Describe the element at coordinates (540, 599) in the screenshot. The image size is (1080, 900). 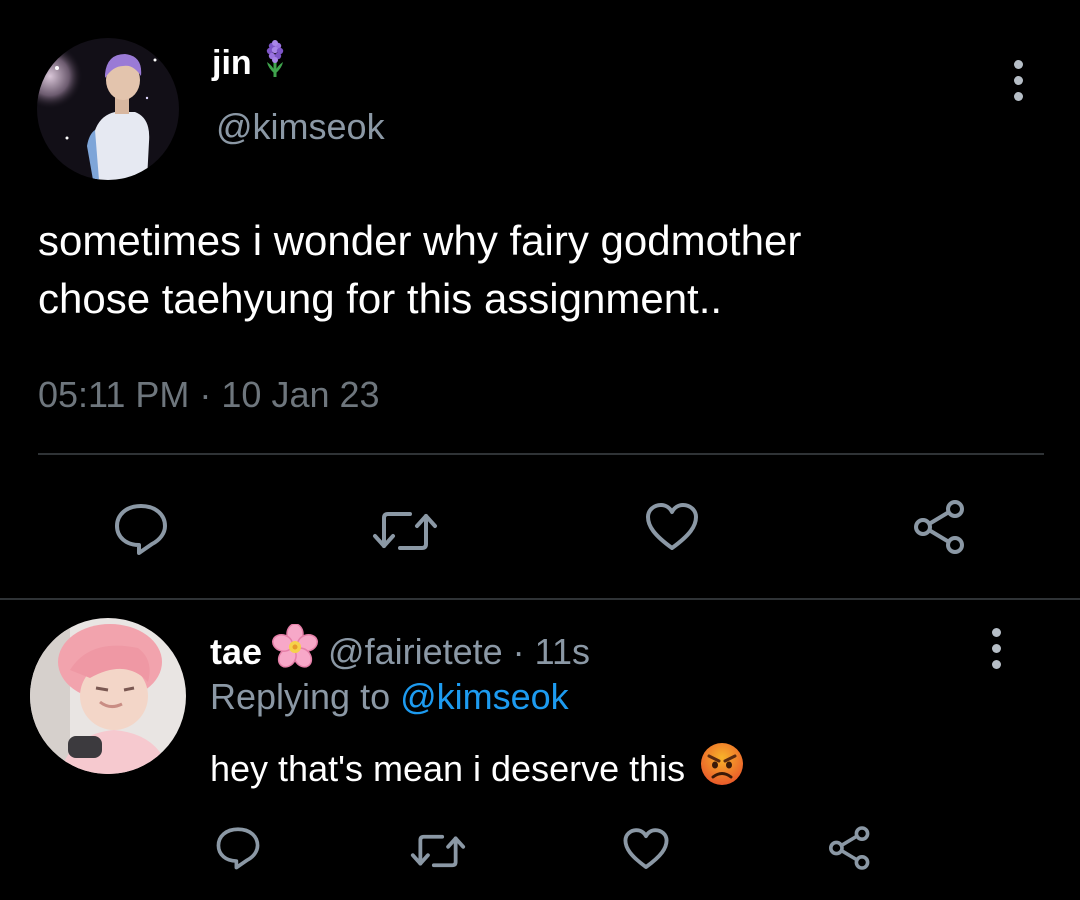
I see `tweet-separator` at that location.